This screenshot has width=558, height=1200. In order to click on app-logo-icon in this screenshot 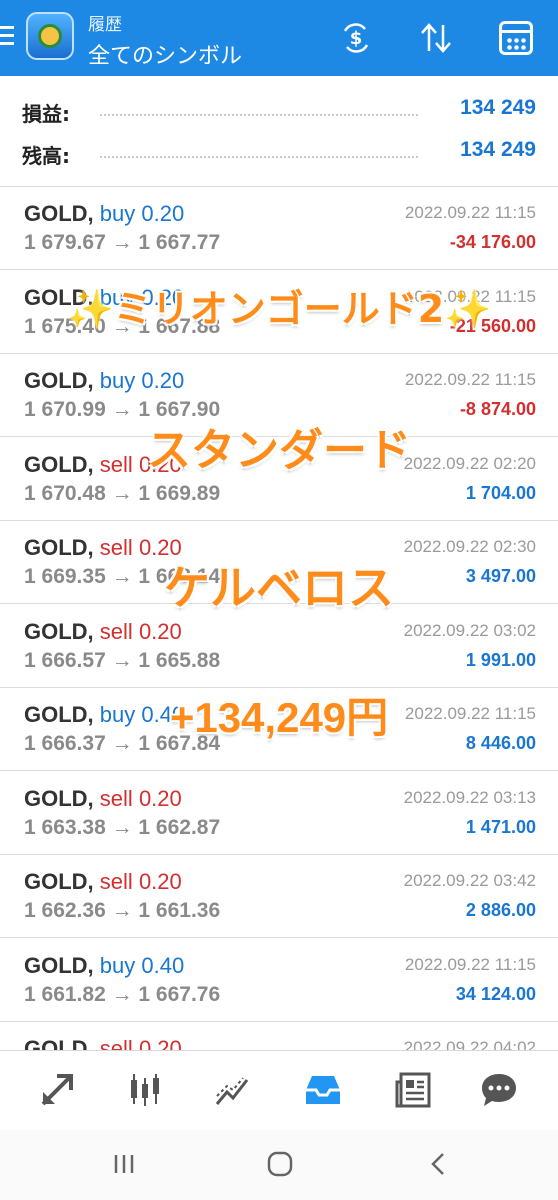, I will do `click(50, 36)`.